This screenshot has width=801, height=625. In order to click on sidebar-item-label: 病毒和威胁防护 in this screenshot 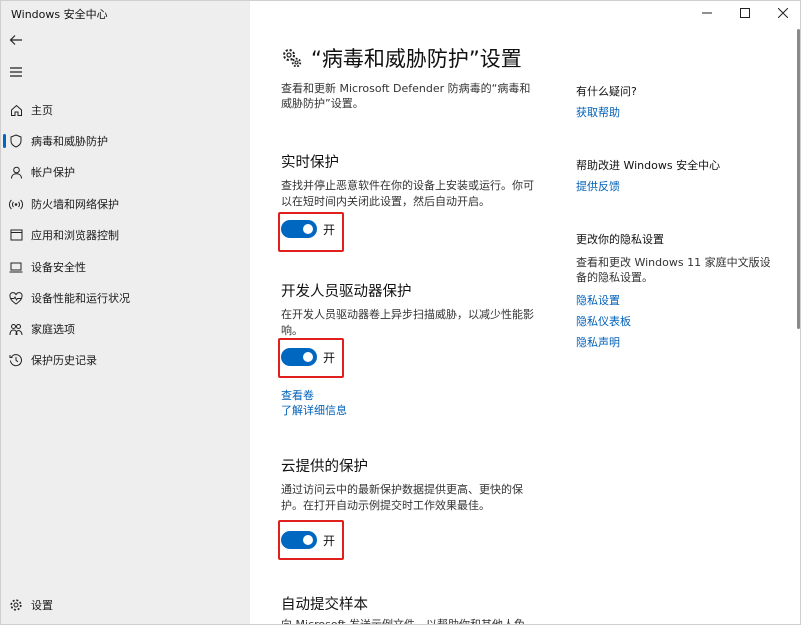, I will do `click(69, 141)`.